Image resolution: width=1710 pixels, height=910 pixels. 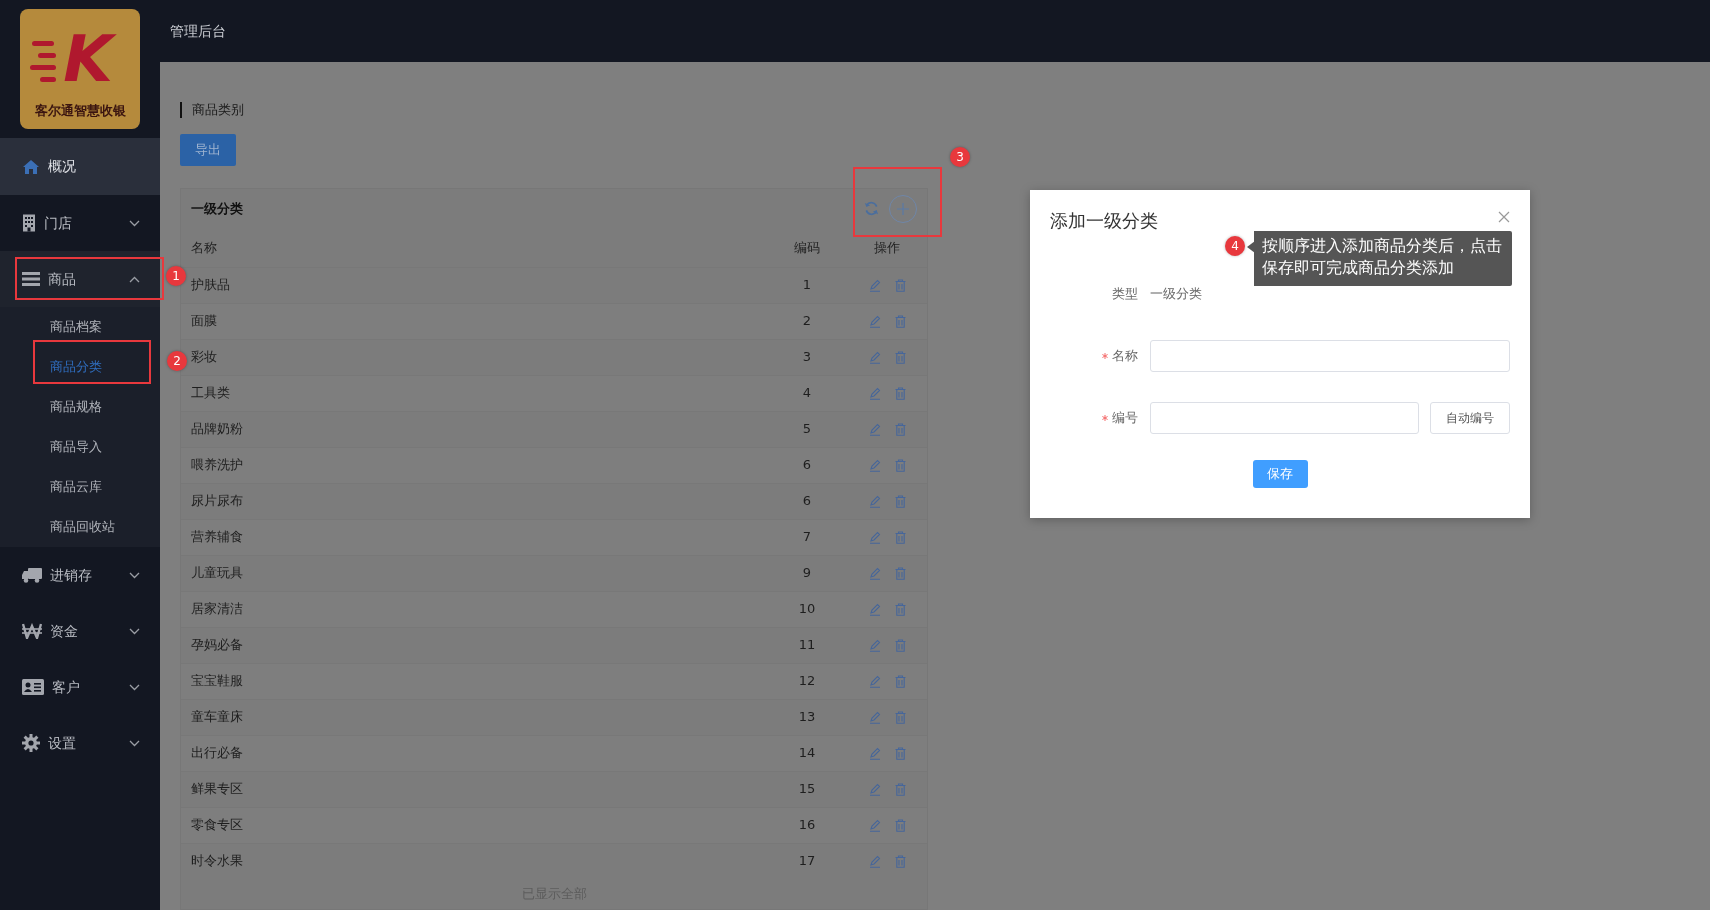 I want to click on sidebar-item-label: 资金, so click(x=64, y=631).